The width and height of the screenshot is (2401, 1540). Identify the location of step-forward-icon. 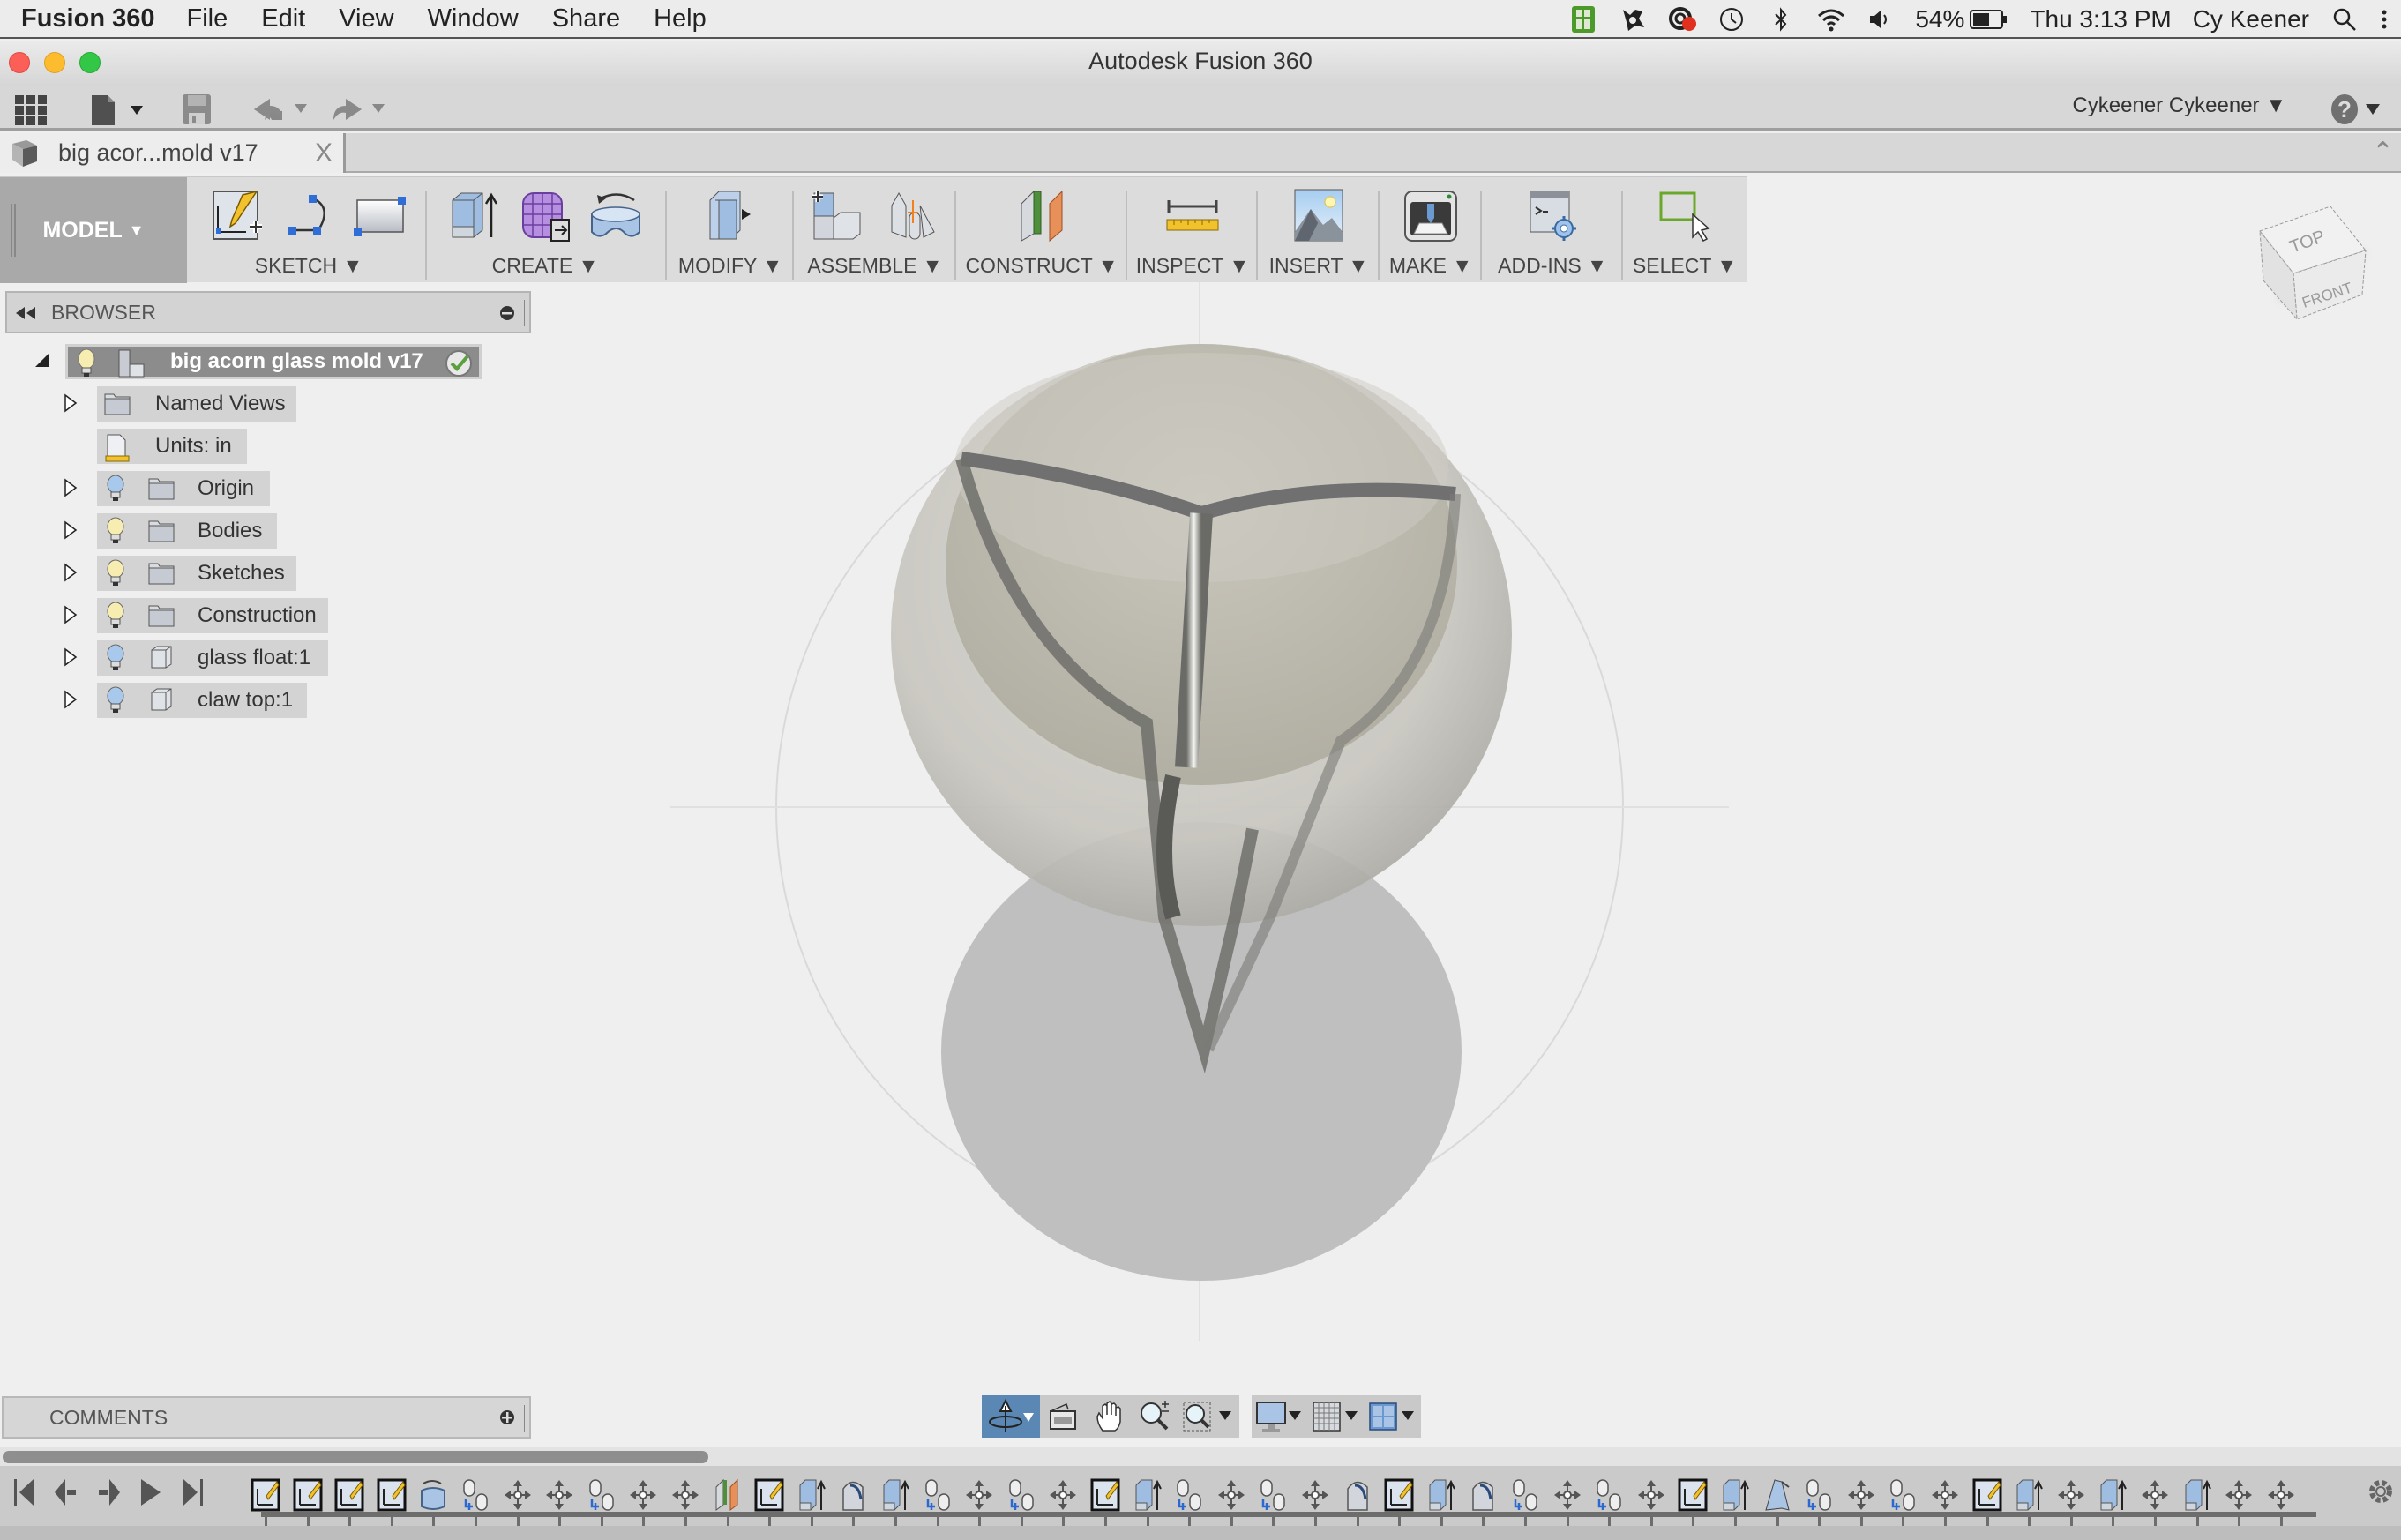
(108, 1492).